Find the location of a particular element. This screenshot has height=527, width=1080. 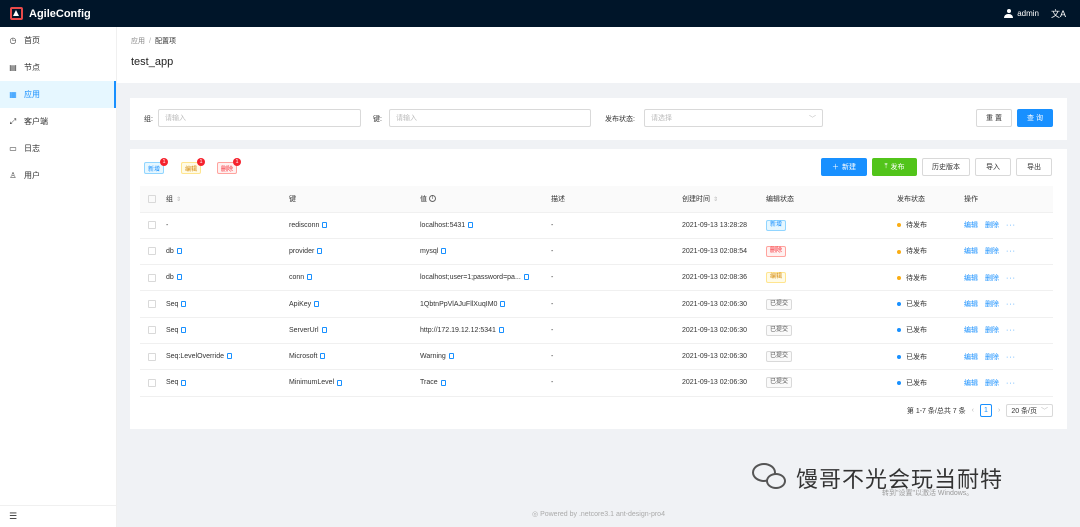

sidebar-item-1: ▤ 节点 is located at coordinates (58, 67).